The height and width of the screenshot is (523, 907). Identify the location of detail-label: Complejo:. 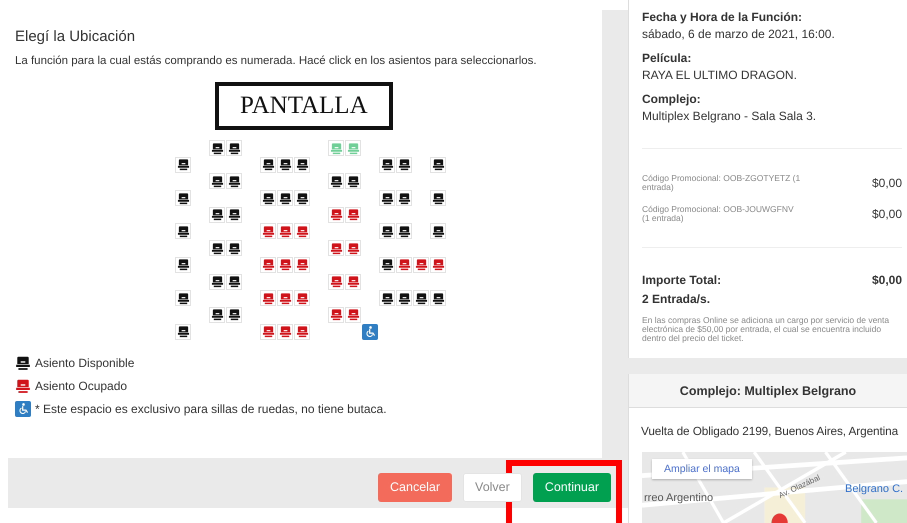
(672, 99).